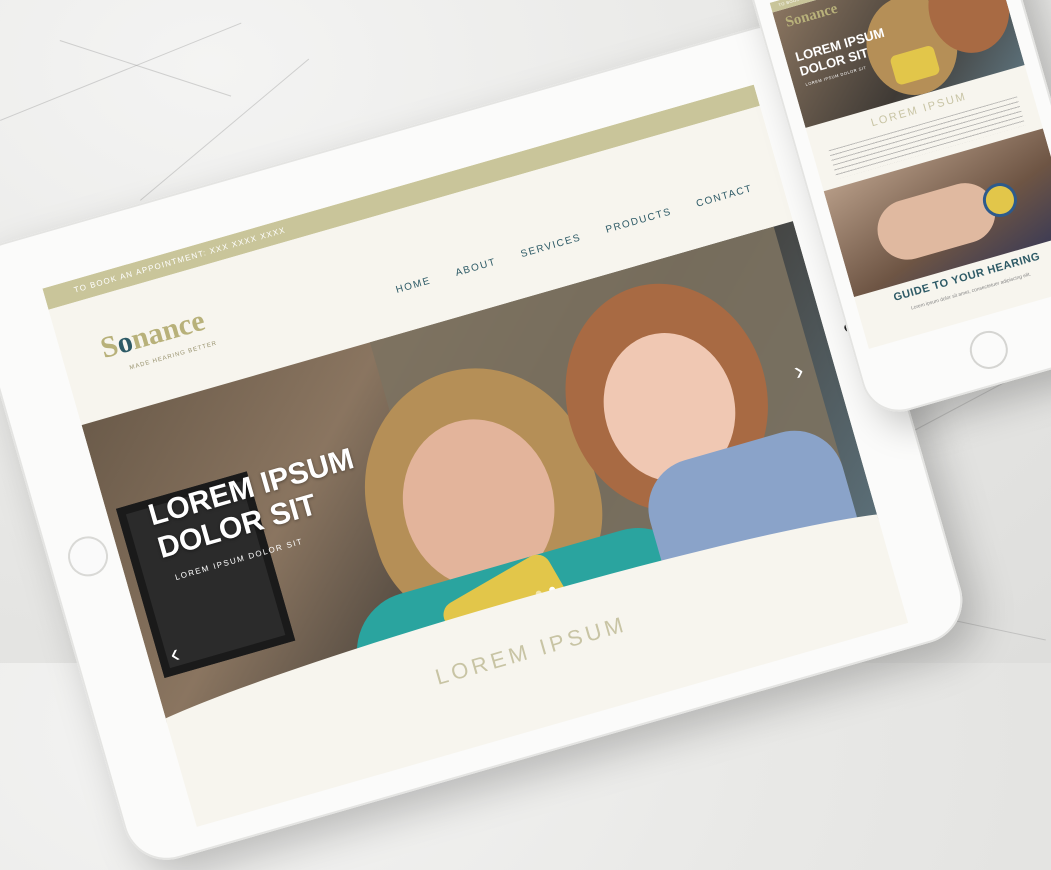 This screenshot has height=870, width=1051. What do you see at coordinates (475, 268) in the screenshot?
I see `nav-about: ABOUT` at bounding box center [475, 268].